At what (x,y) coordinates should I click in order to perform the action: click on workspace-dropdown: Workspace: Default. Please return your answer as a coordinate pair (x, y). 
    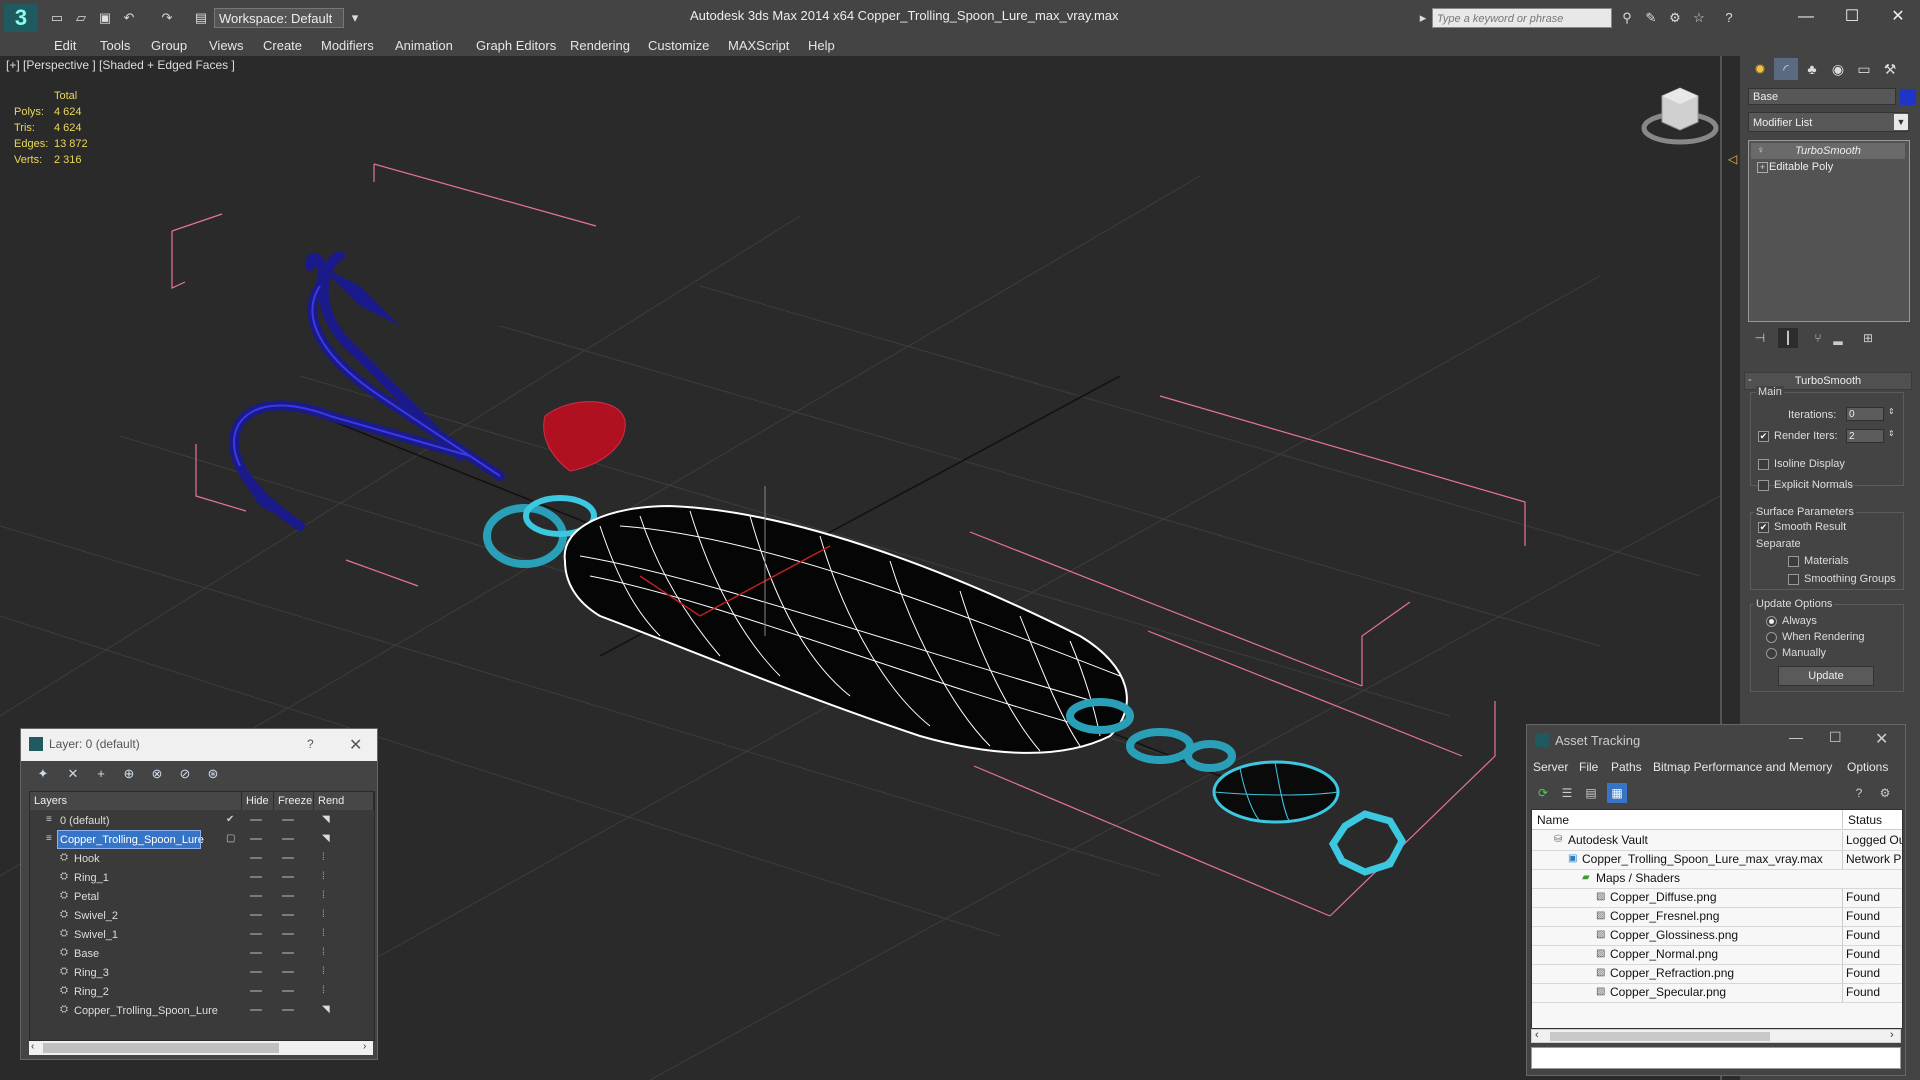
    Looking at the image, I should click on (279, 18).